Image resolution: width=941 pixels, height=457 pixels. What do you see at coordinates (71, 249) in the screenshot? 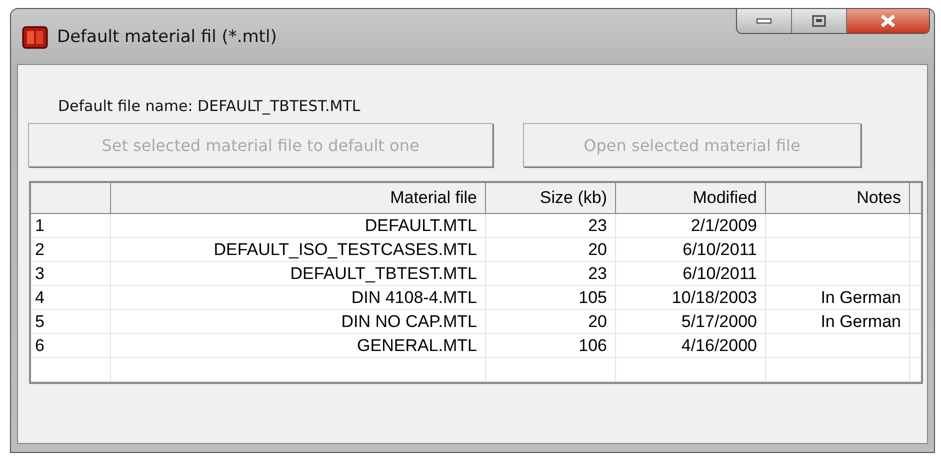
I see `row-number: 2` at bounding box center [71, 249].